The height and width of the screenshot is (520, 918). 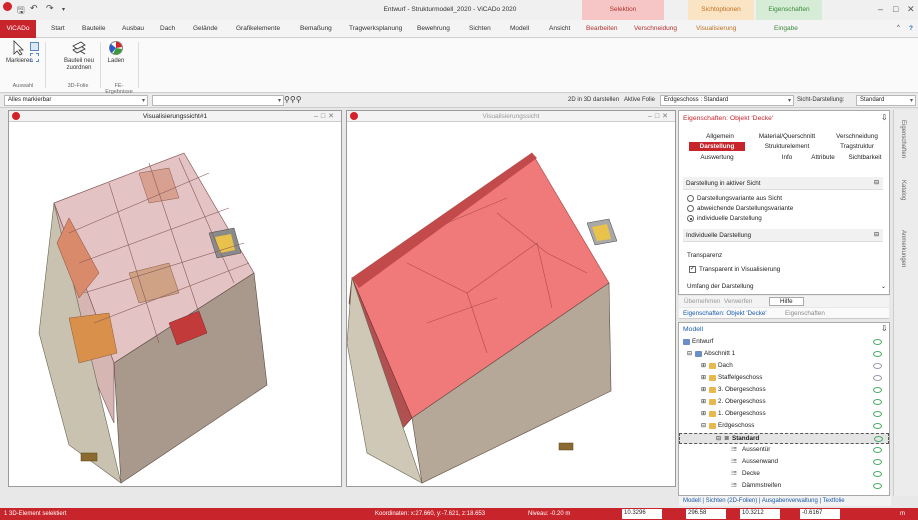 What do you see at coordinates (18, 29) in the screenshot?
I see `tab-vicado: ViCADo` at bounding box center [18, 29].